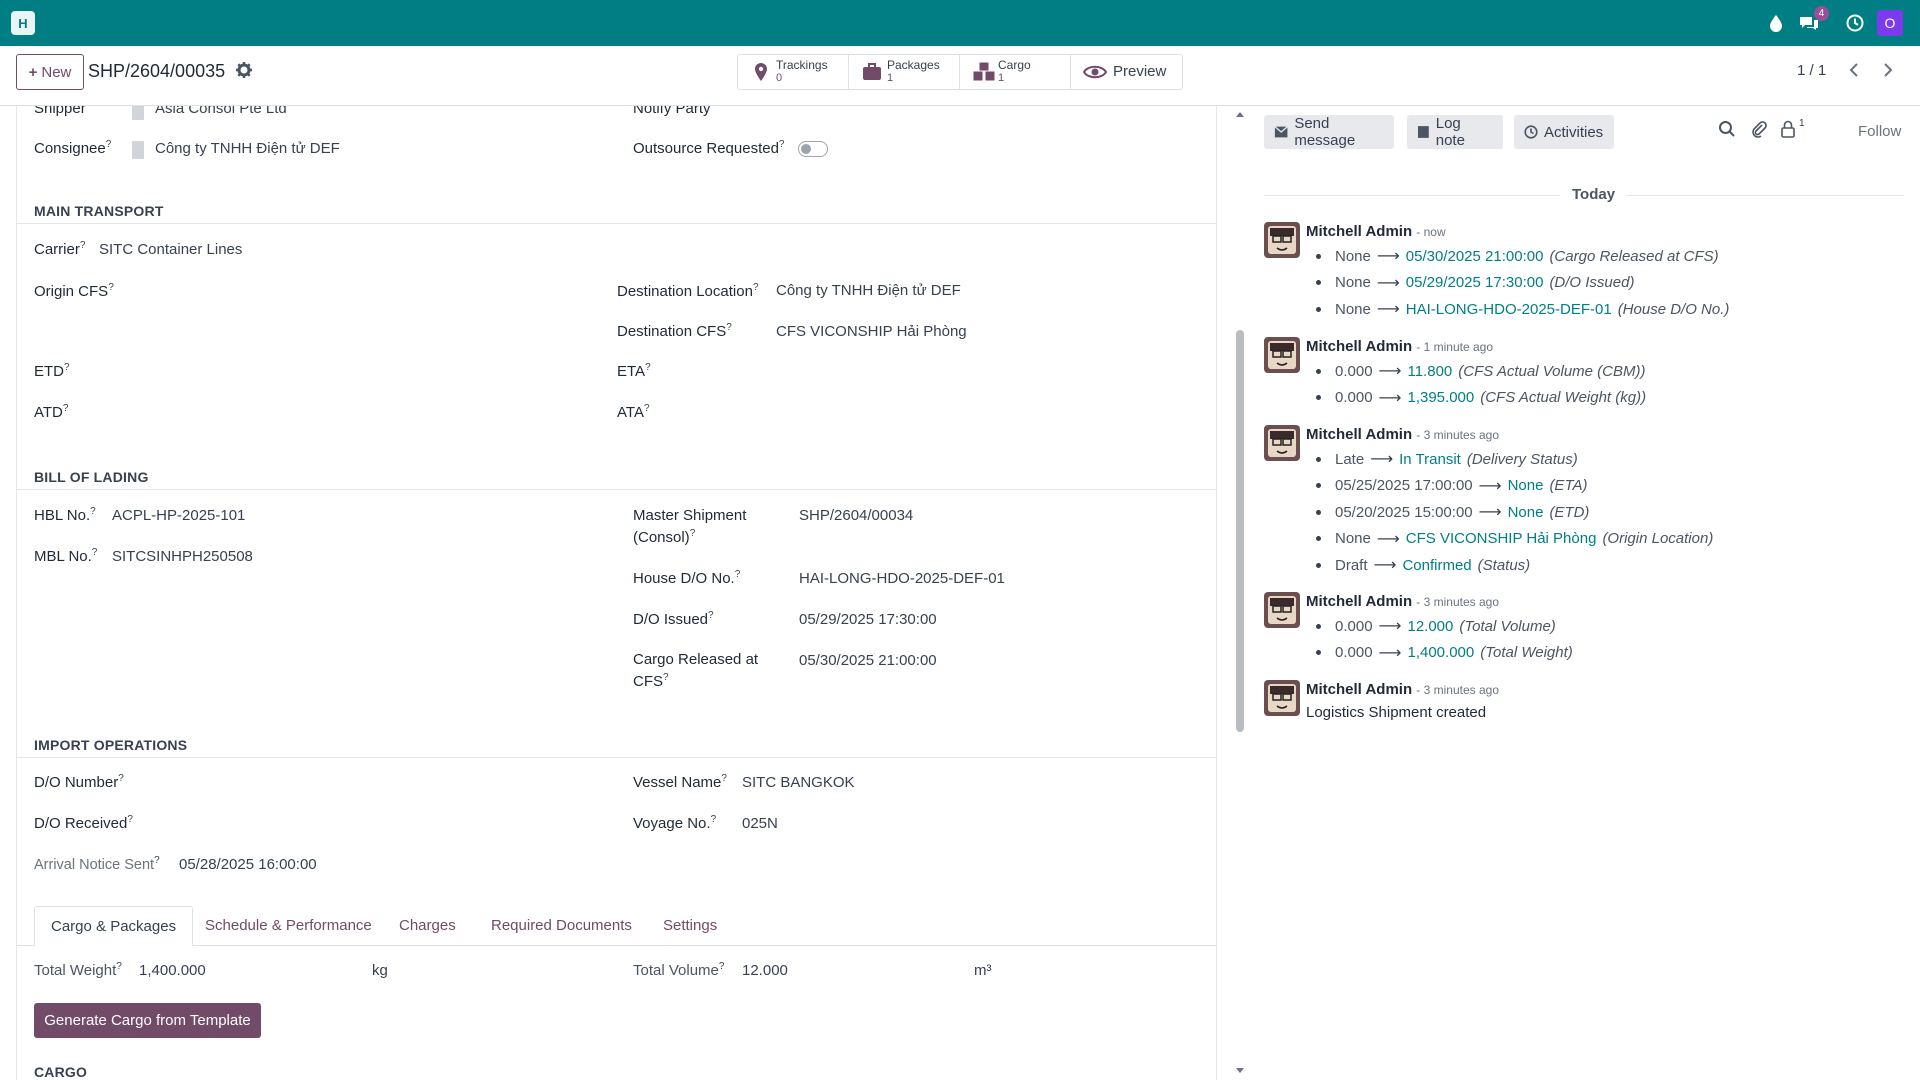 Image resolution: width=1920 pixels, height=1080 pixels. I want to click on master-shipment-value: SHP/2604/00034, so click(856, 515).